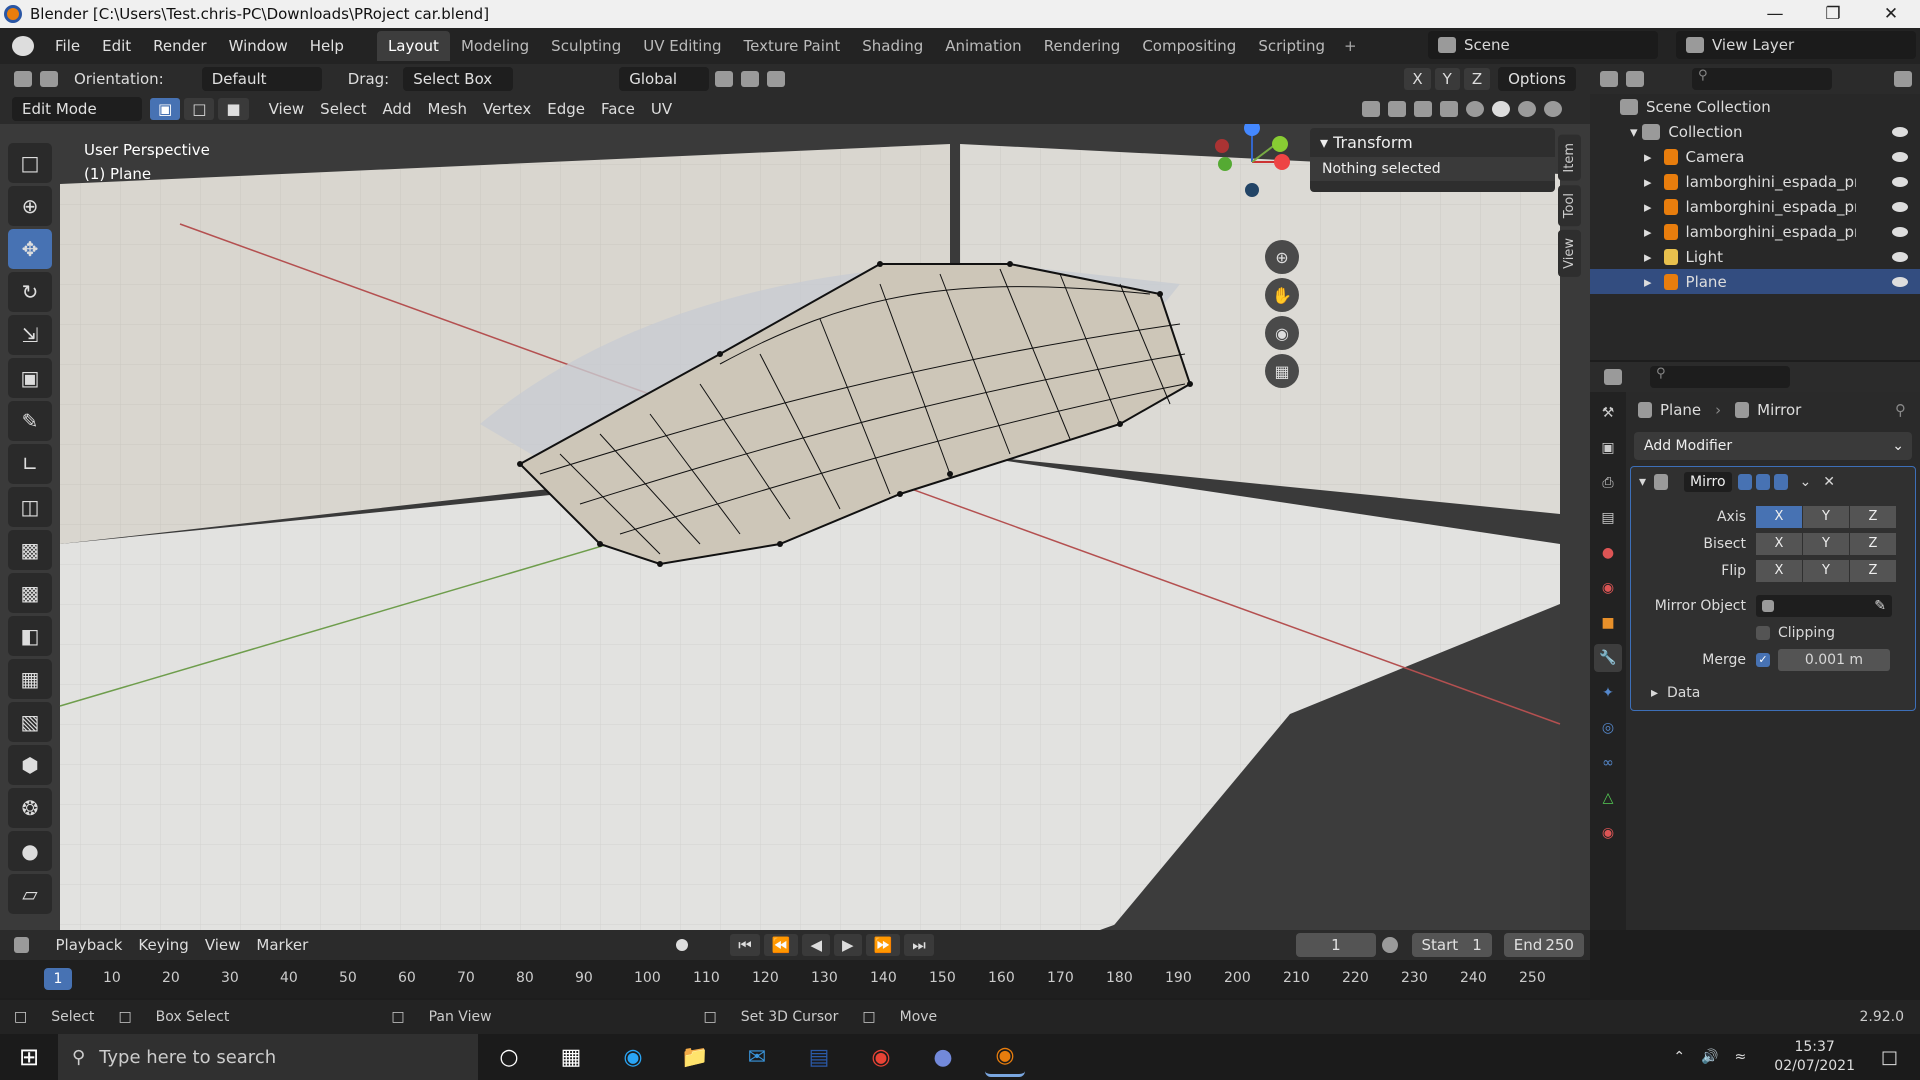 This screenshot has height=1080, width=1920. Describe the element at coordinates (1806, 482) in the screenshot. I see `modifier-menu-icon: ⌄` at that location.